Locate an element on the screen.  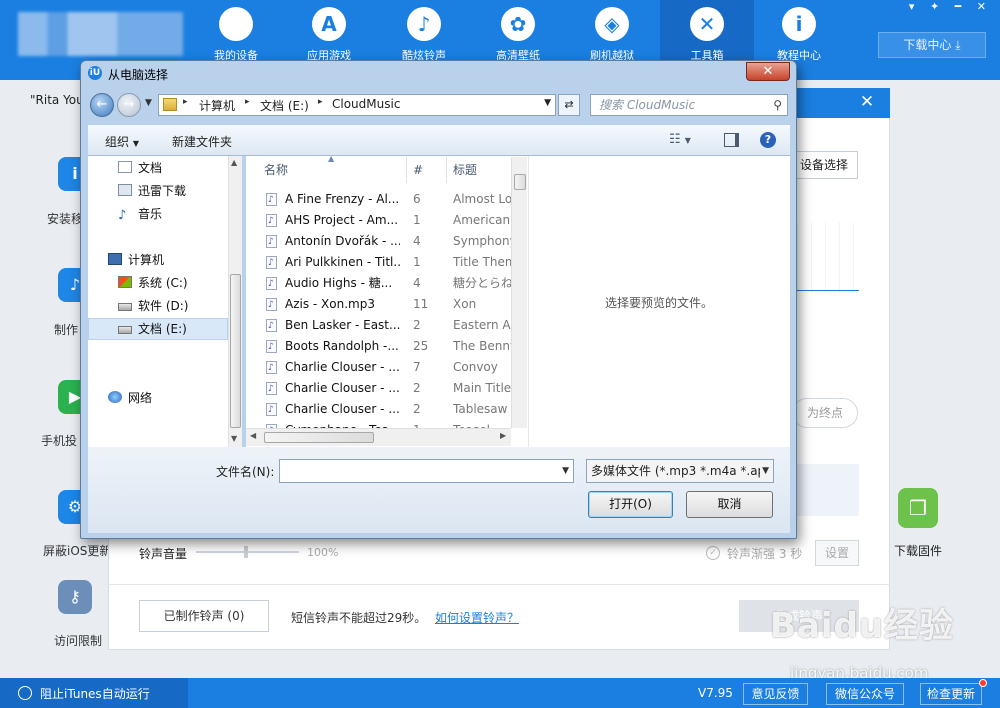
computer-icon is located at coordinates (115, 259).